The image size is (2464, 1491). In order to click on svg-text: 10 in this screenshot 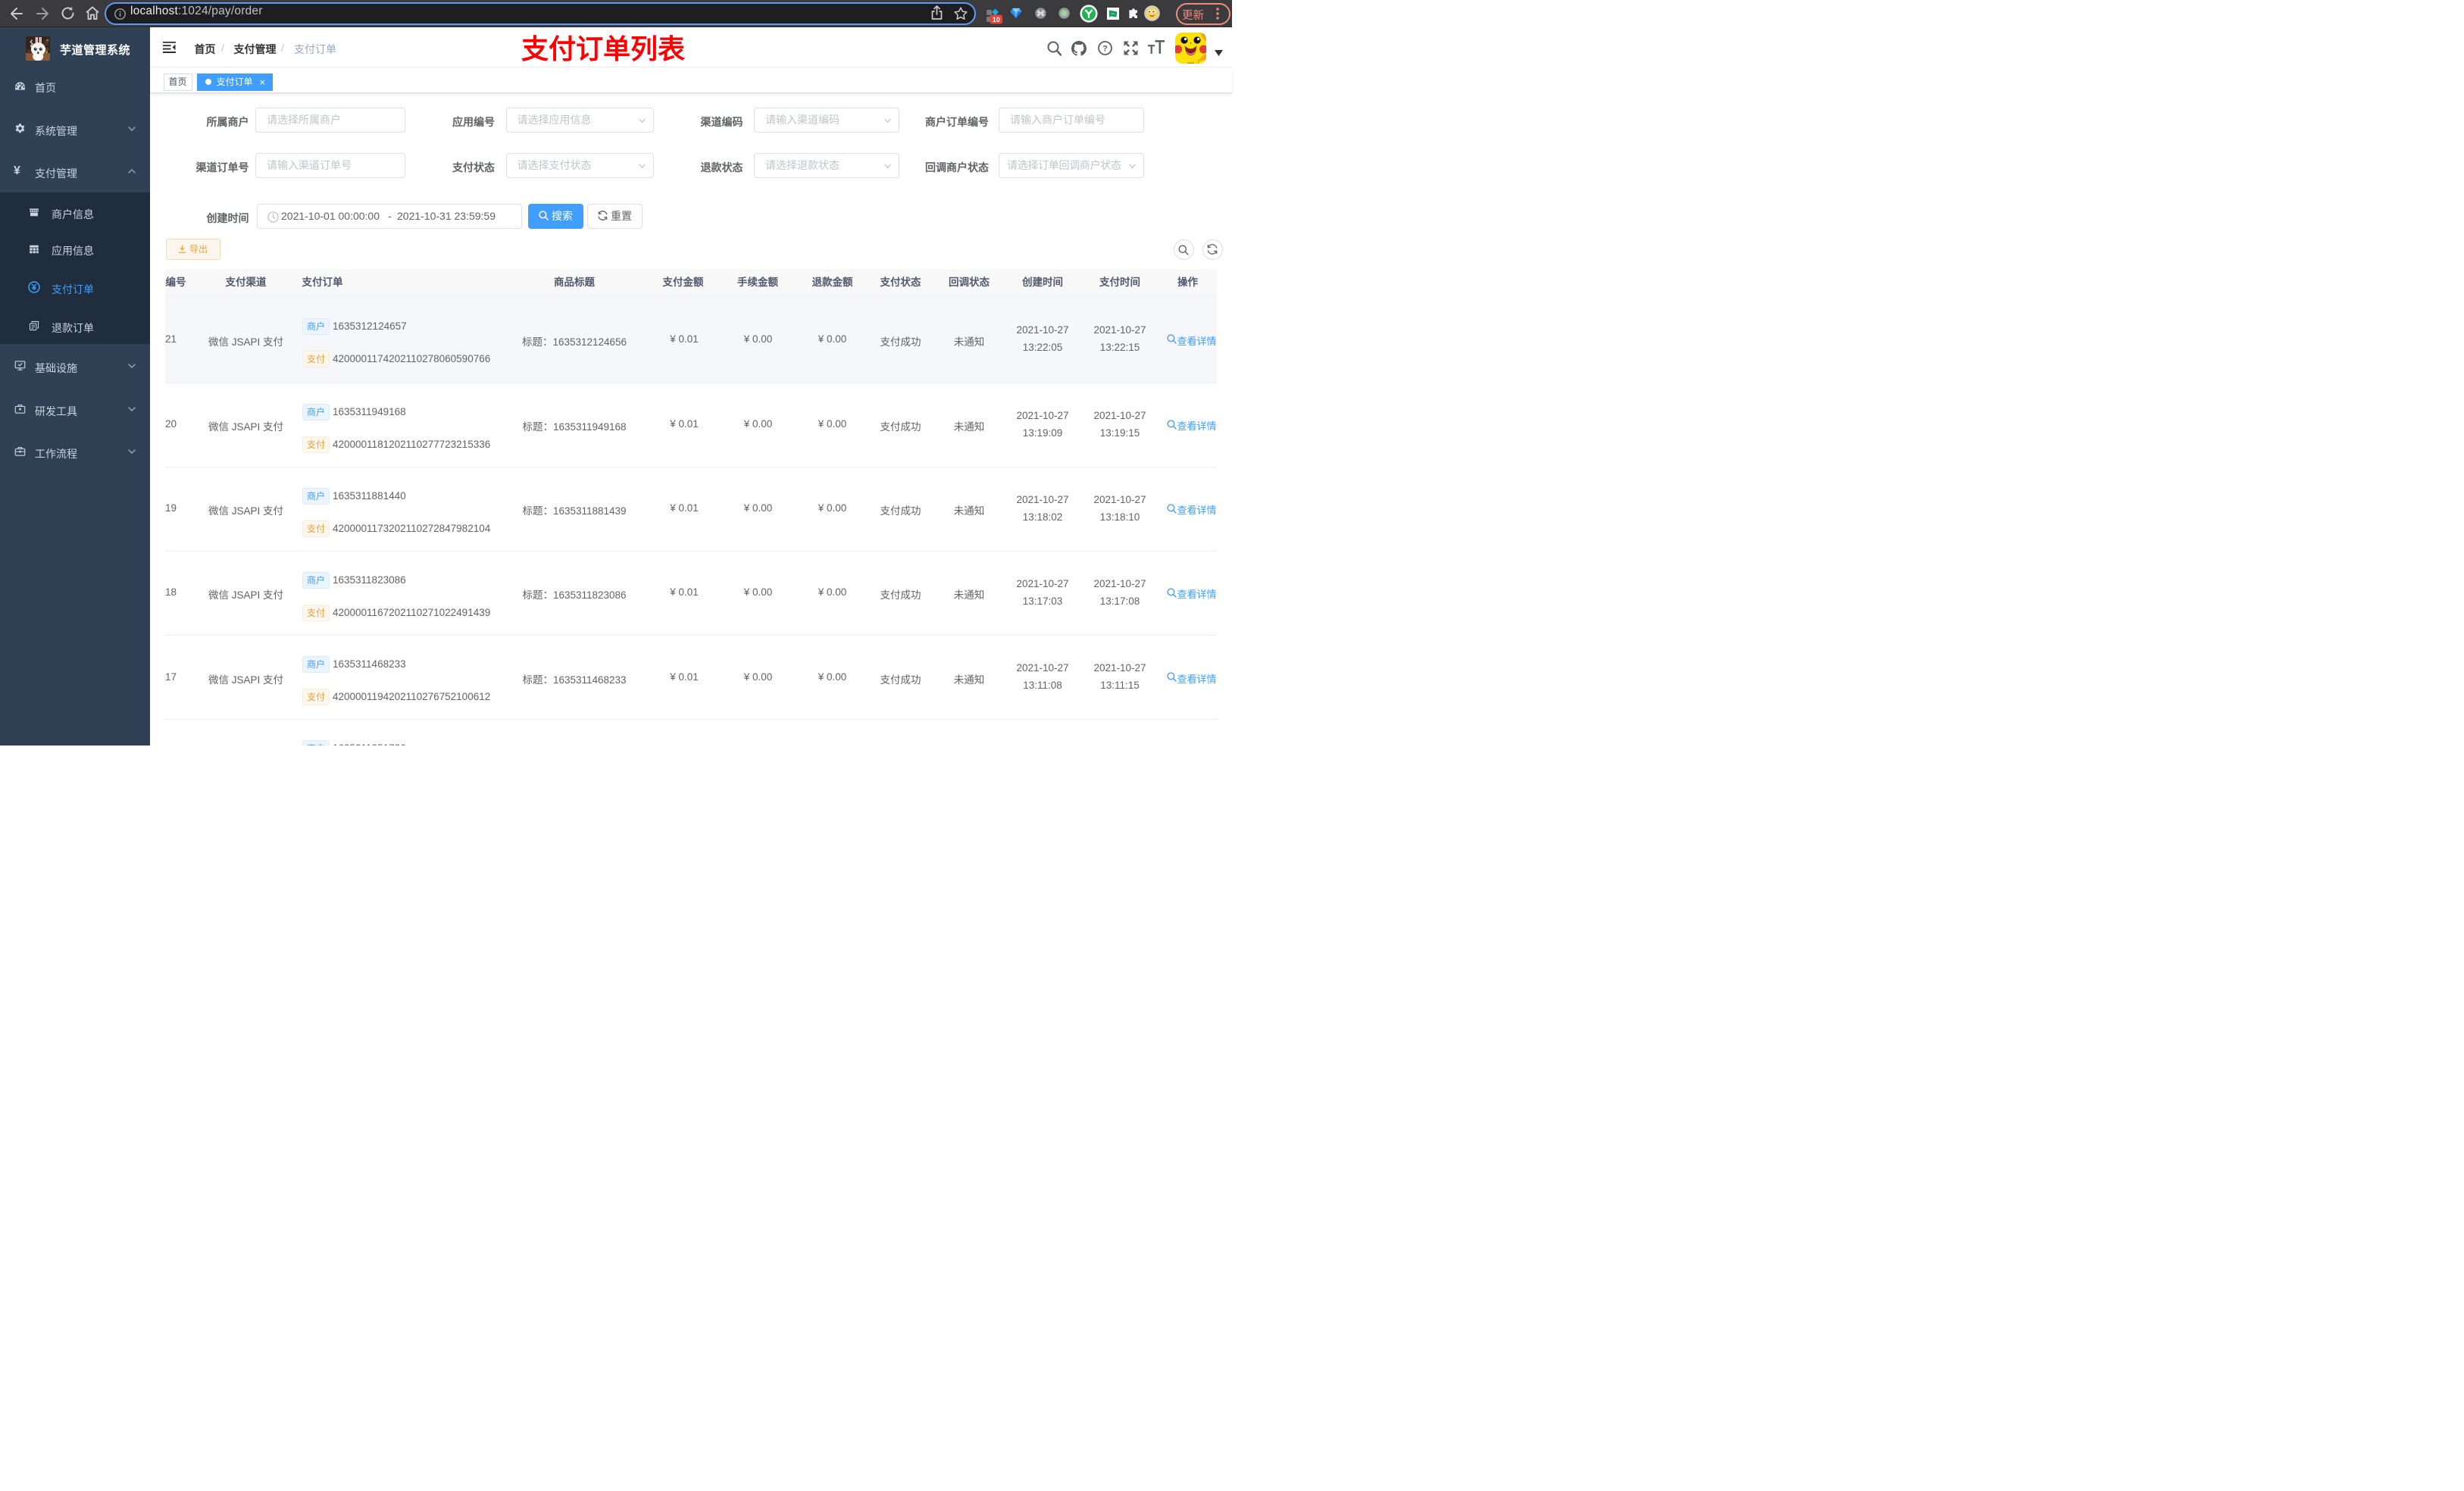, I will do `click(996, 19)`.